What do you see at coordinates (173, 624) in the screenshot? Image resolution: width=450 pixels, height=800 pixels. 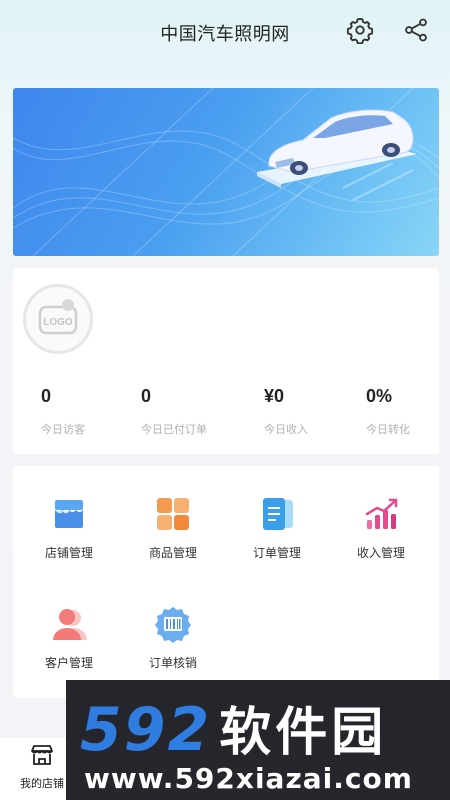 I see `ticket-icon` at bounding box center [173, 624].